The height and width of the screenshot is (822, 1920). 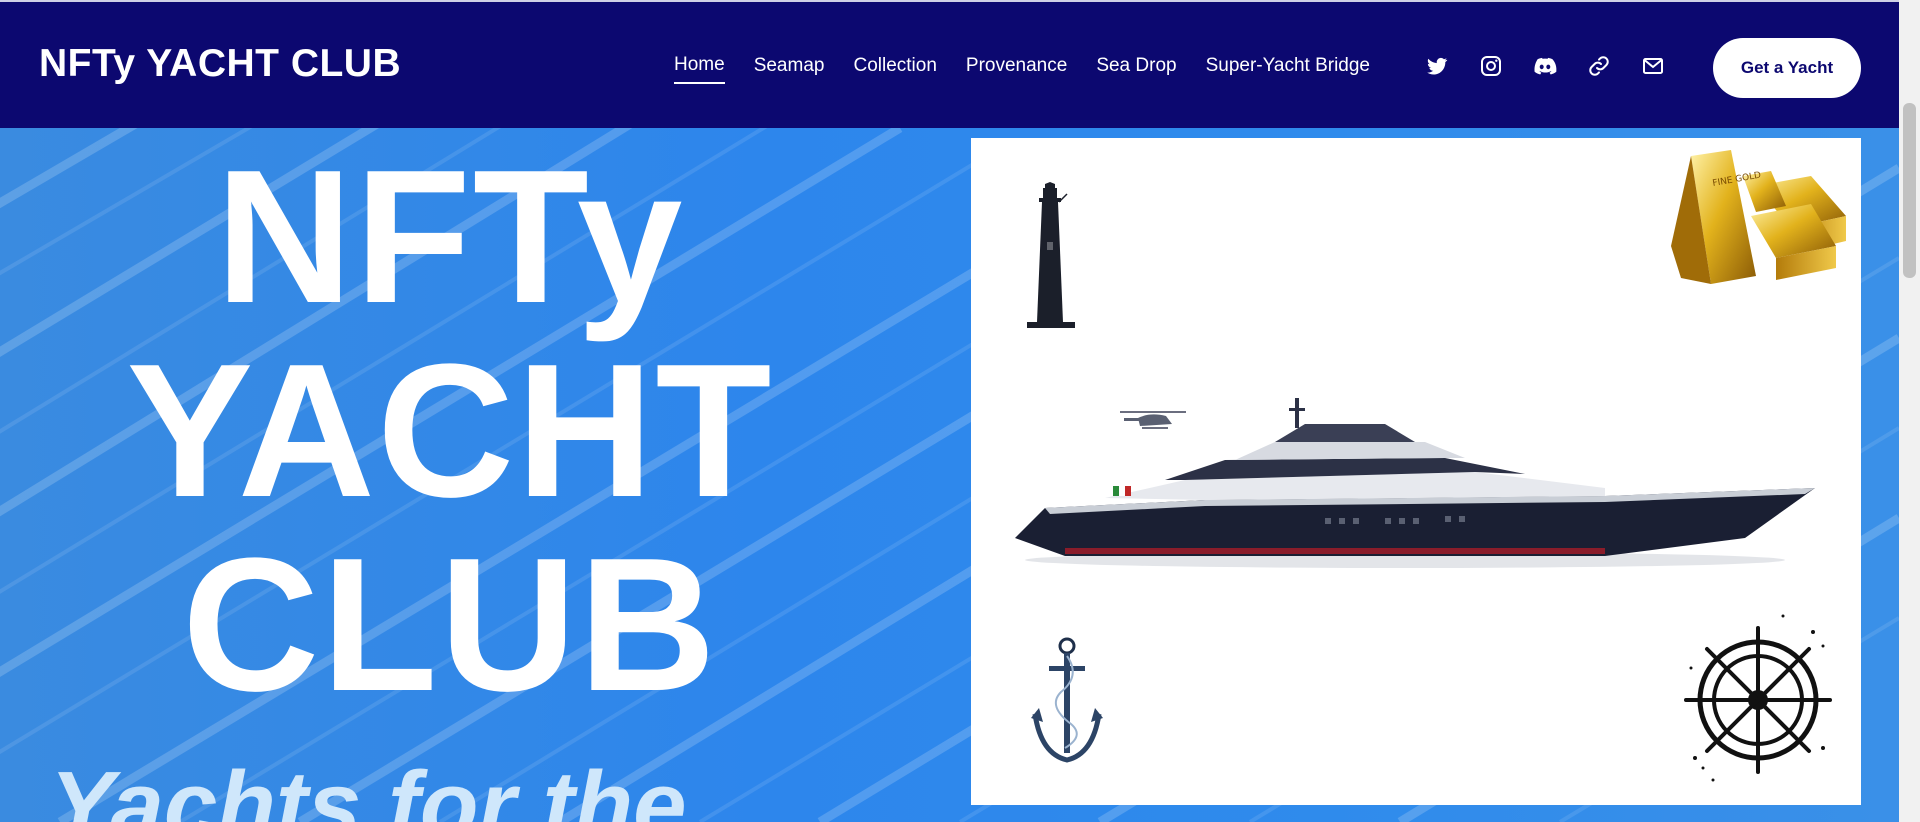 What do you see at coordinates (894, 69) in the screenshot?
I see `nav-collection: Collection` at bounding box center [894, 69].